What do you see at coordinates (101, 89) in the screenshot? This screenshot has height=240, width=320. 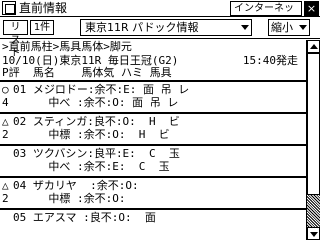 I see `horse-row-1: 01 メジロドー:余不:E: 面 吊 レ` at bounding box center [101, 89].